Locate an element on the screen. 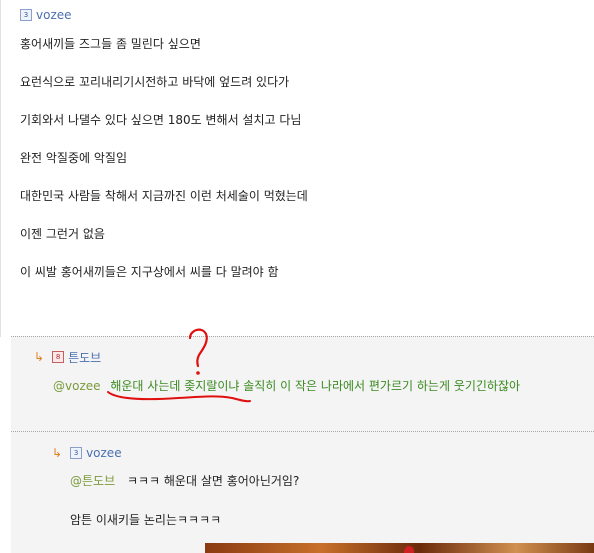 Image resolution: width=594 pixels, height=553 pixels. comment-author: ↳ 3 vozee is located at coordinates (87, 453).